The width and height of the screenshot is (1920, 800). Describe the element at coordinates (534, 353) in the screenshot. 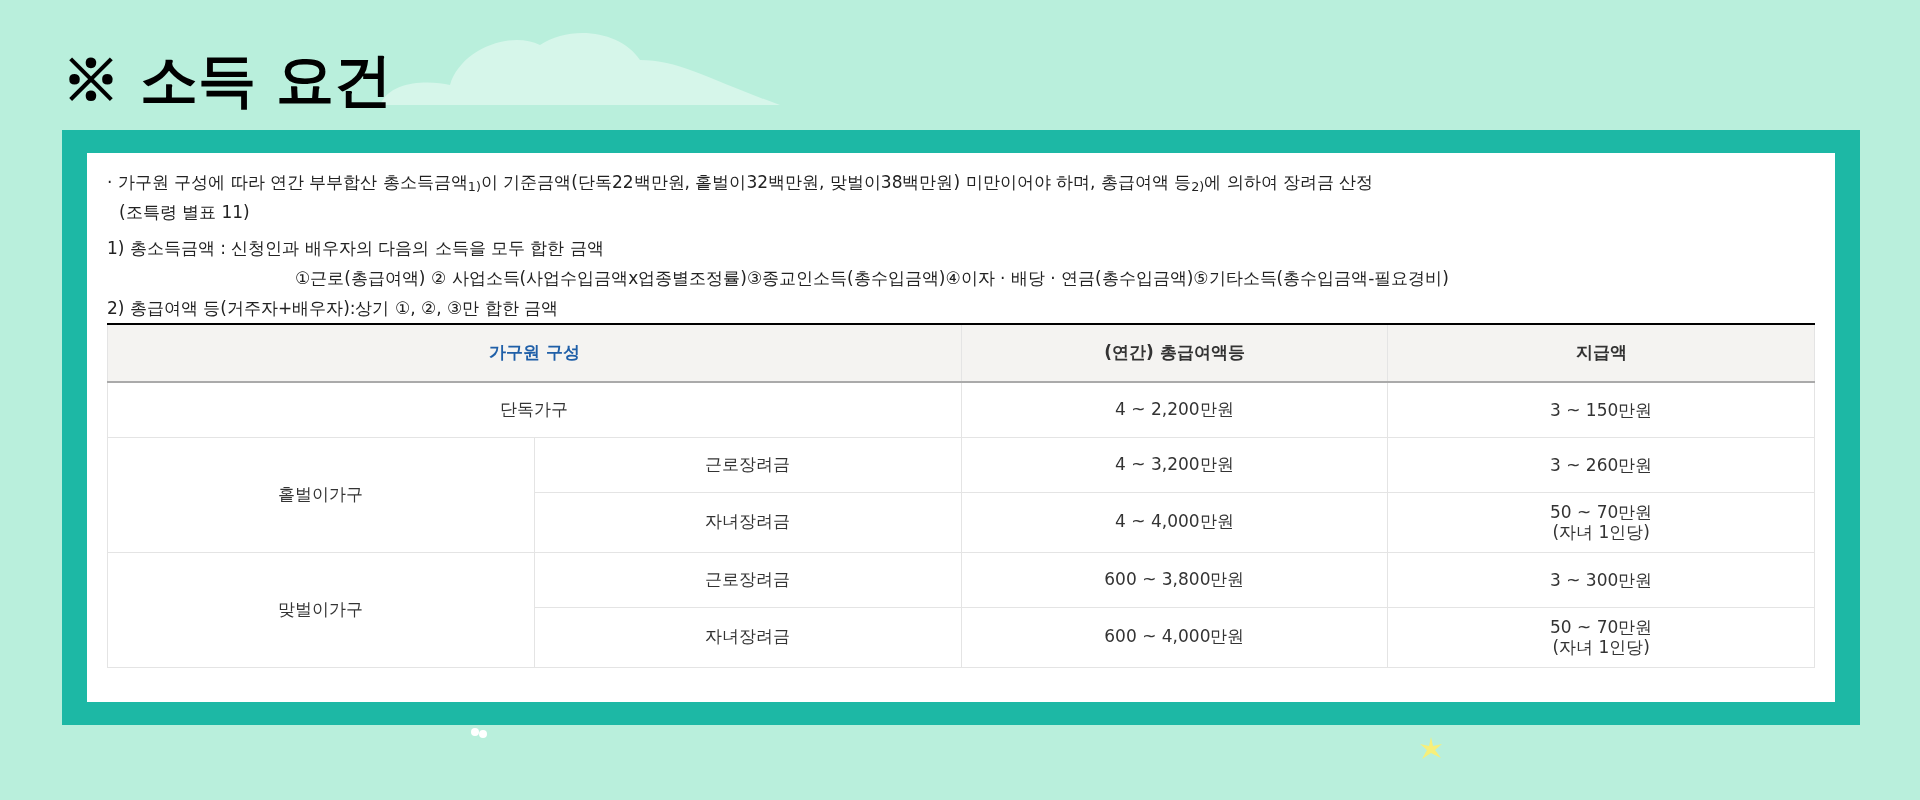

I see `column-header: 가구원 구성` at that location.